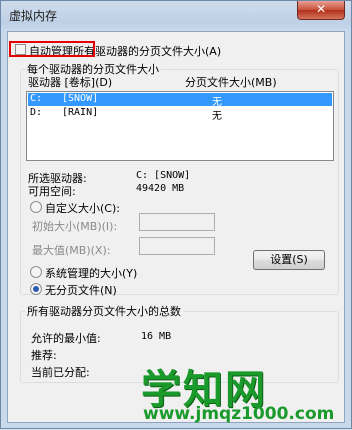 Image resolution: width=352 pixels, height=430 pixels. Describe the element at coordinates (52, 191) in the screenshot. I see `free-space-label: 可用空间:` at that location.